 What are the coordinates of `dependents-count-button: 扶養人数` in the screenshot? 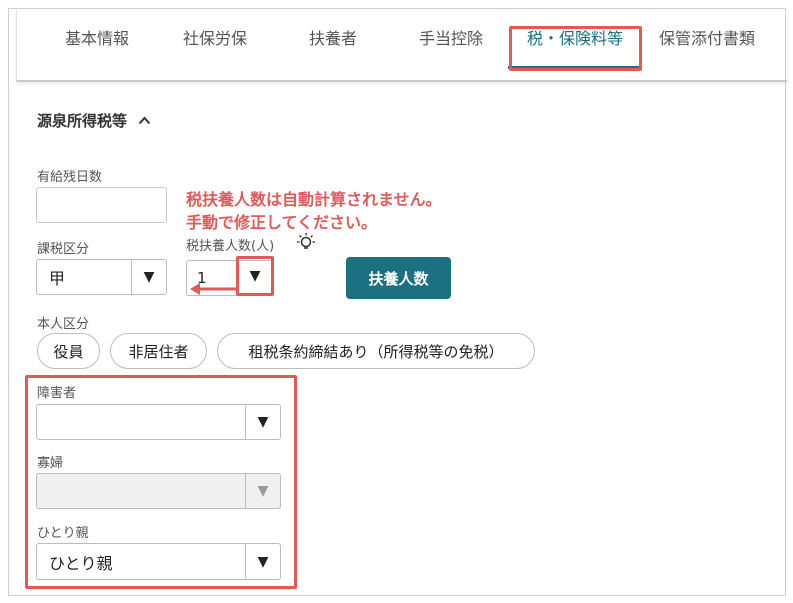 It's located at (398, 278).